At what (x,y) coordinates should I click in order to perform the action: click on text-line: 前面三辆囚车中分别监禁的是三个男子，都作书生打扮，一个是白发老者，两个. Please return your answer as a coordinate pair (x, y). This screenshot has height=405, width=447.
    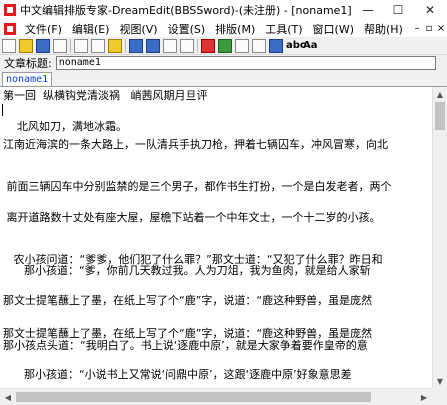
    Looking at the image, I should click on (197, 186).